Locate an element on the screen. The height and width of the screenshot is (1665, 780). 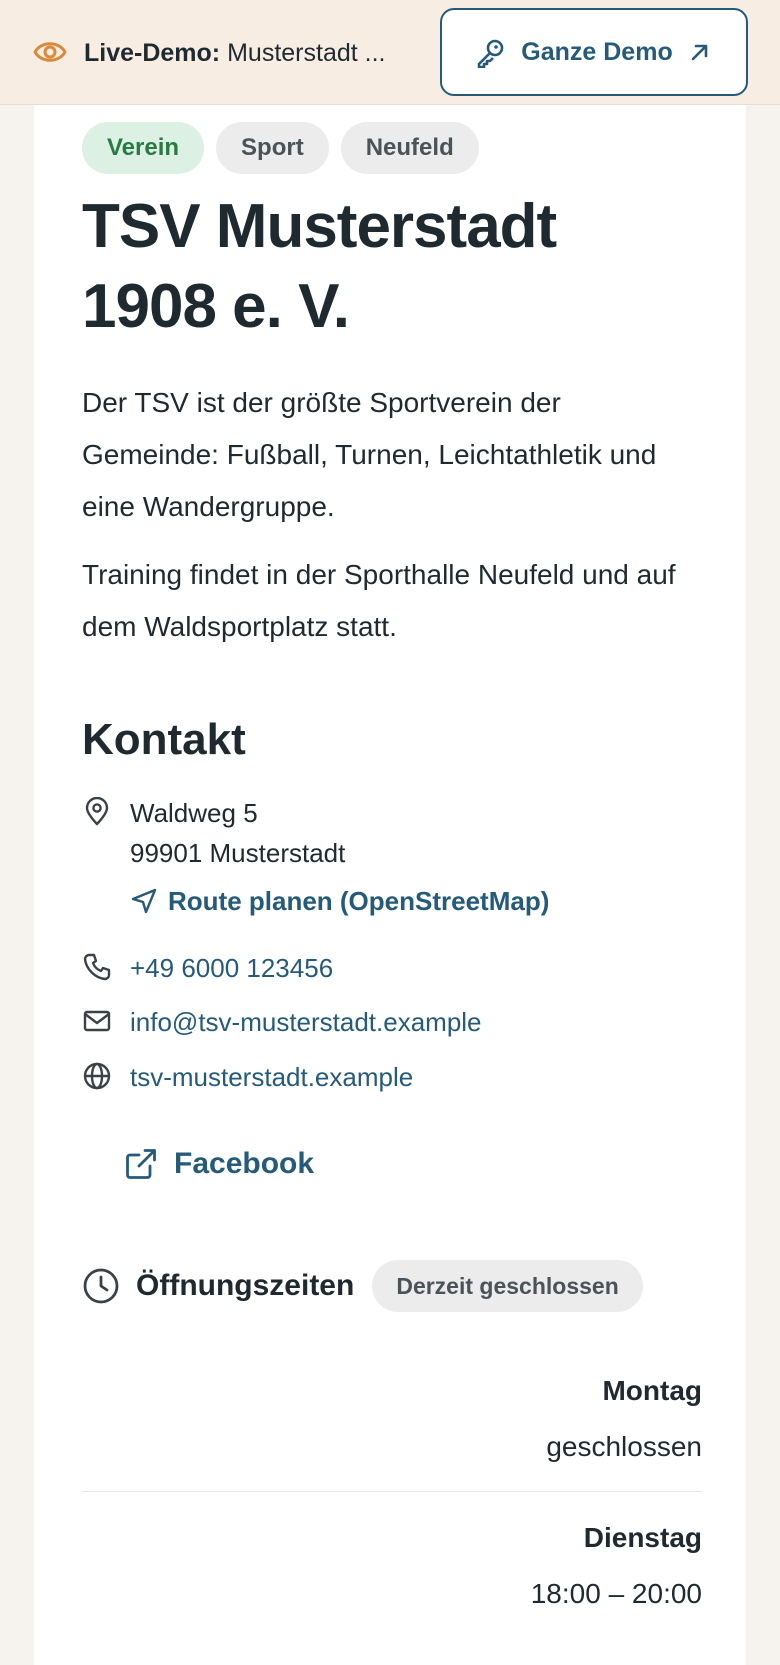
facebook-link: Facebook is located at coordinates (219, 1164).